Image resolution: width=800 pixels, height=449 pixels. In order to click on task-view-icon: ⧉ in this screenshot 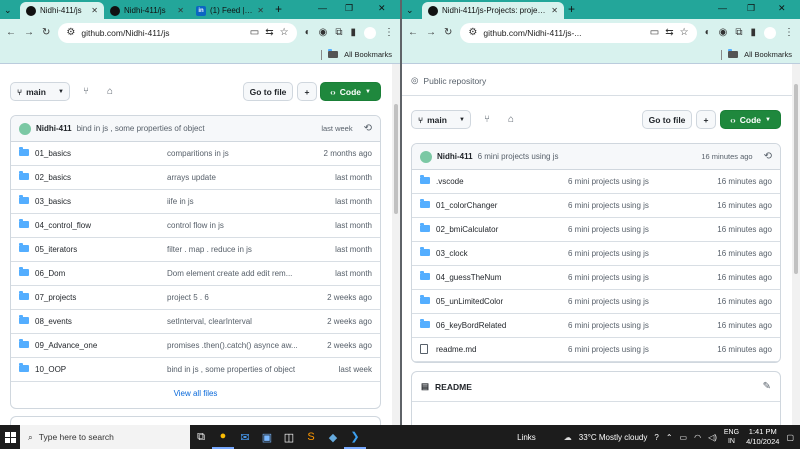, I will do `click(201, 437)`.